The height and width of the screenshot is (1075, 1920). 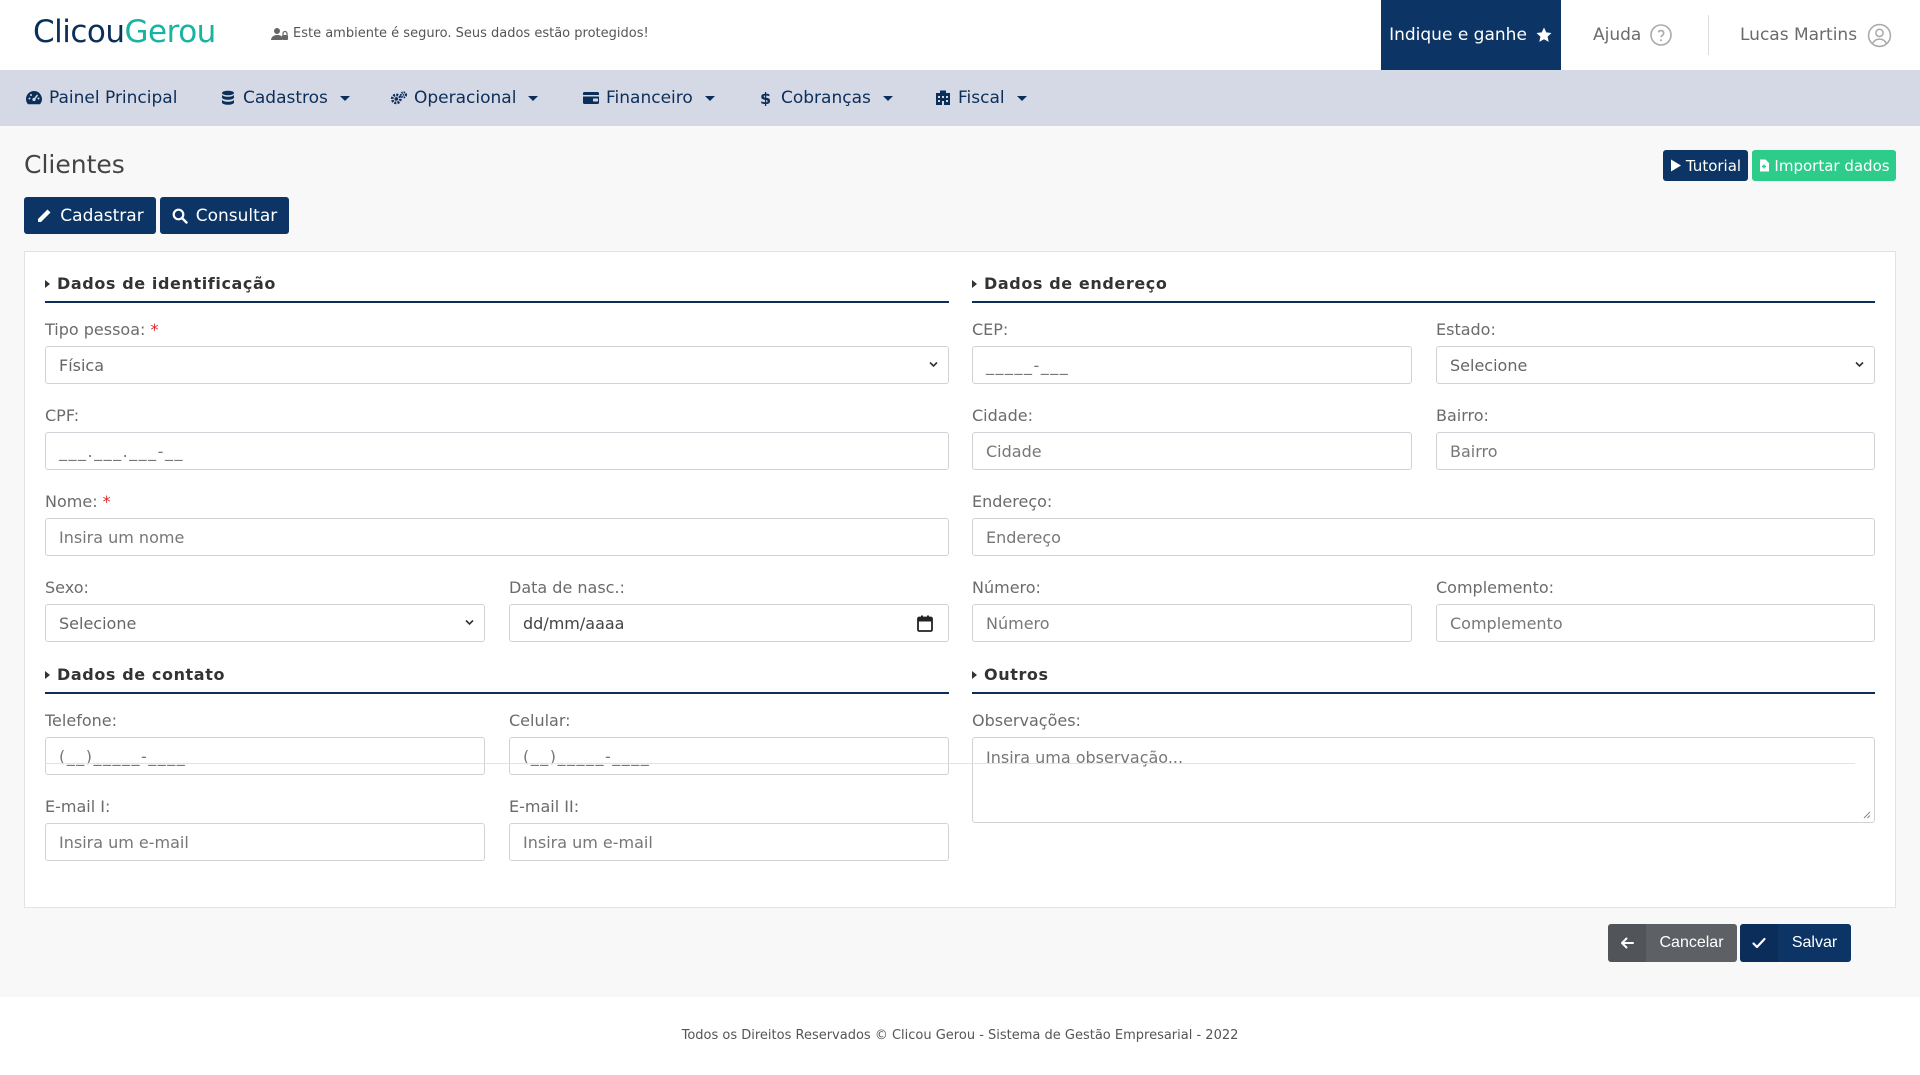 I want to click on building-icon, so click(x=943, y=97).